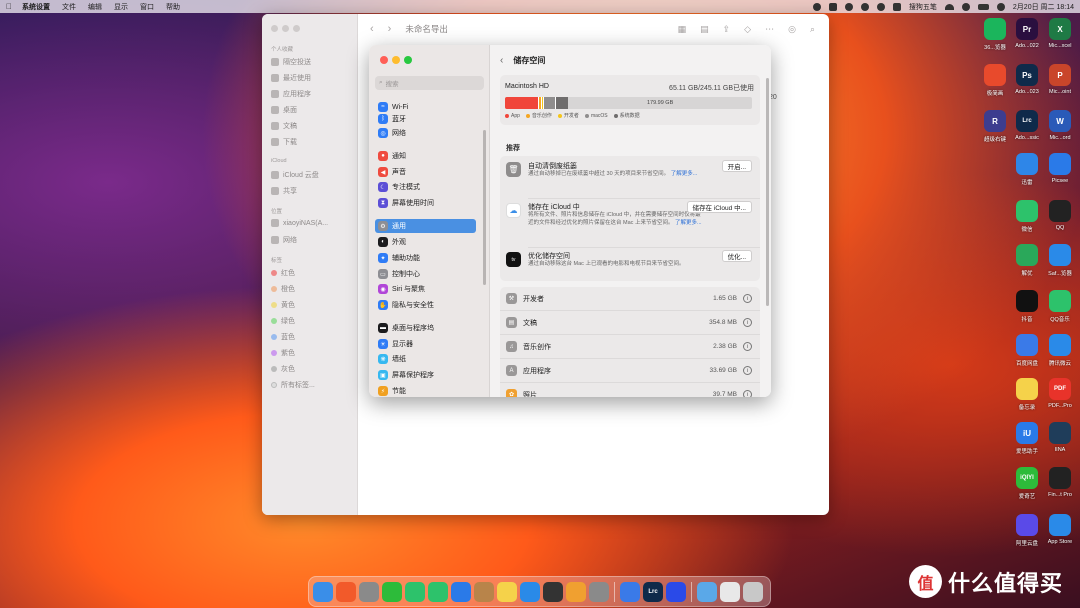 Image resolution: width=1080 pixels, height=608 pixels. What do you see at coordinates (429, 83) in the screenshot?
I see `settings-search-input: ⌕ 搜索` at bounding box center [429, 83].